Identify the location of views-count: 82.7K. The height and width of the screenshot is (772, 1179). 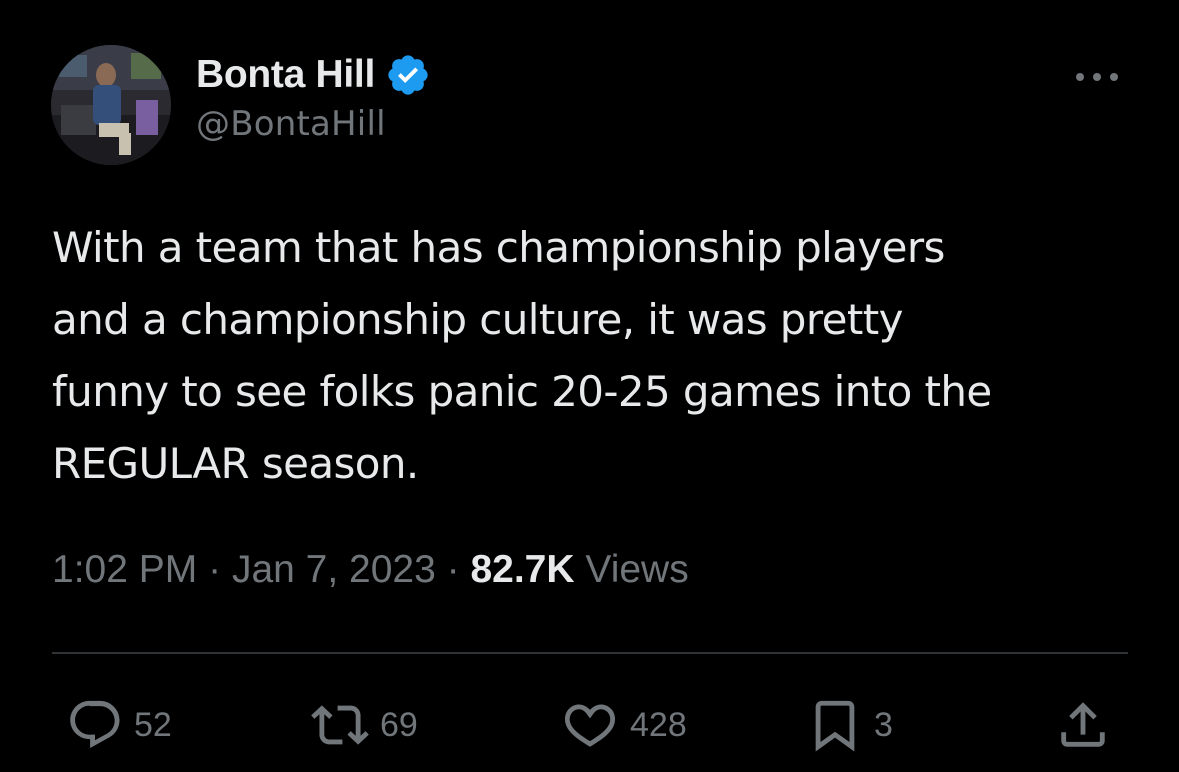
(522, 569).